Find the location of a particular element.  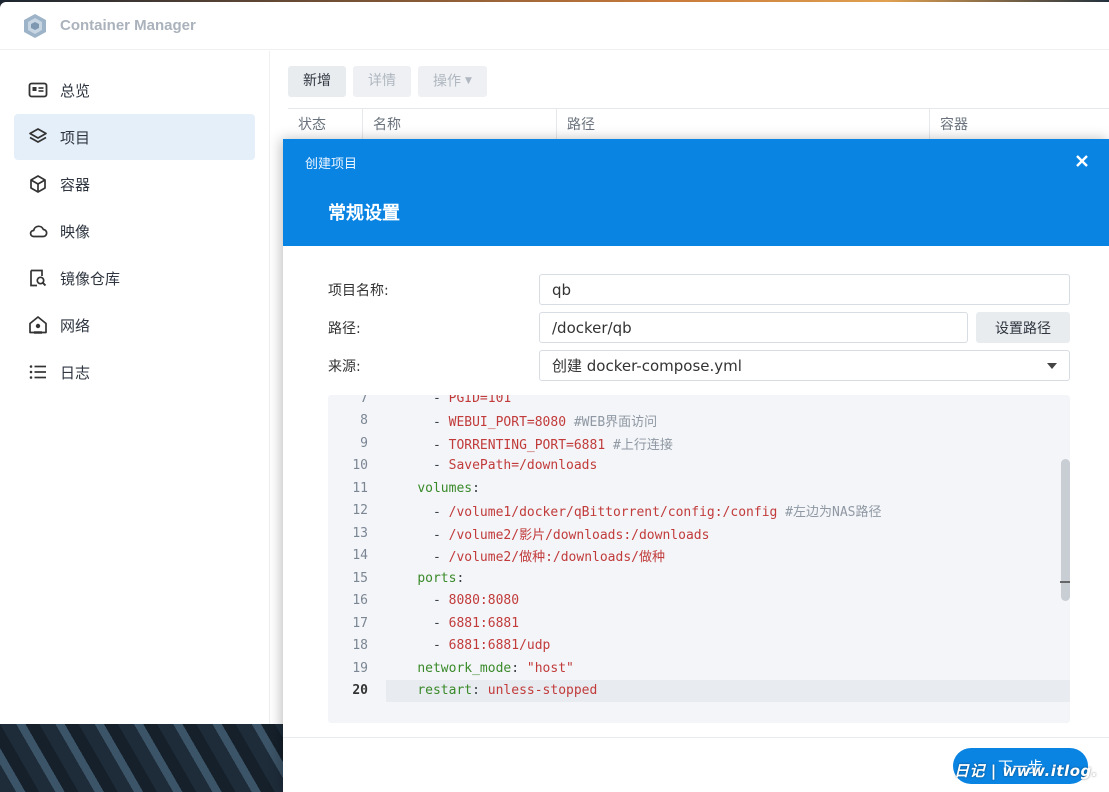

project-name-row: 项目名称: qb is located at coordinates (699, 289).